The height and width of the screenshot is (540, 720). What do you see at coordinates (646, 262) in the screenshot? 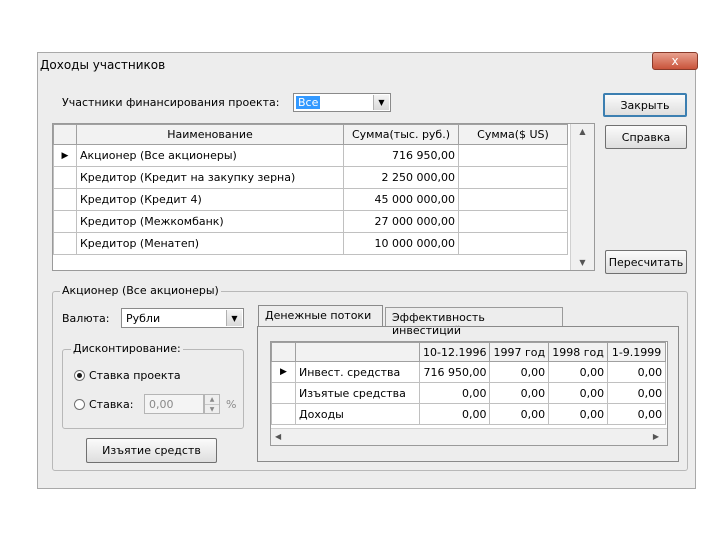
I see `recalc-button: Пересчитать` at bounding box center [646, 262].